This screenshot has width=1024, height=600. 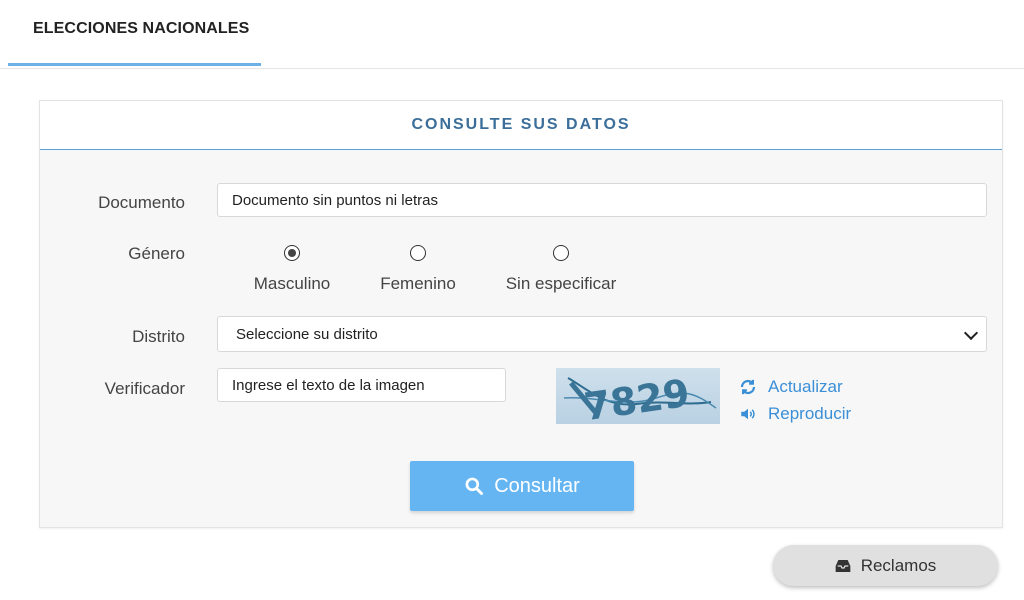 I want to click on radio-sin-especificar-label: Sin especificar, so click(x=561, y=284).